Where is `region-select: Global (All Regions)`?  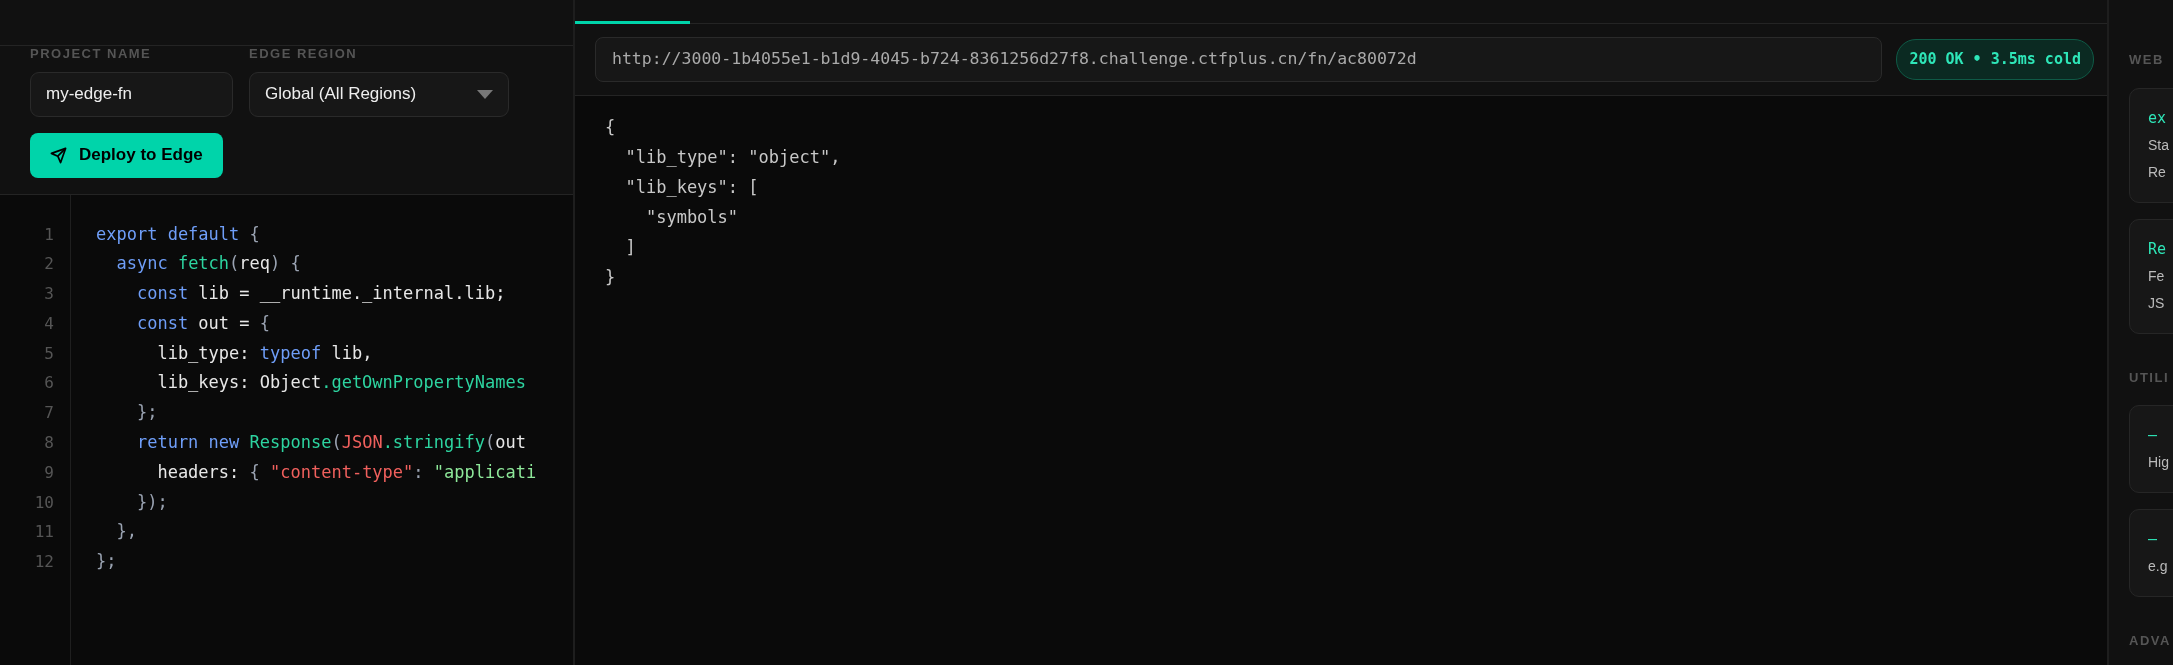 region-select: Global (All Regions) is located at coordinates (379, 94).